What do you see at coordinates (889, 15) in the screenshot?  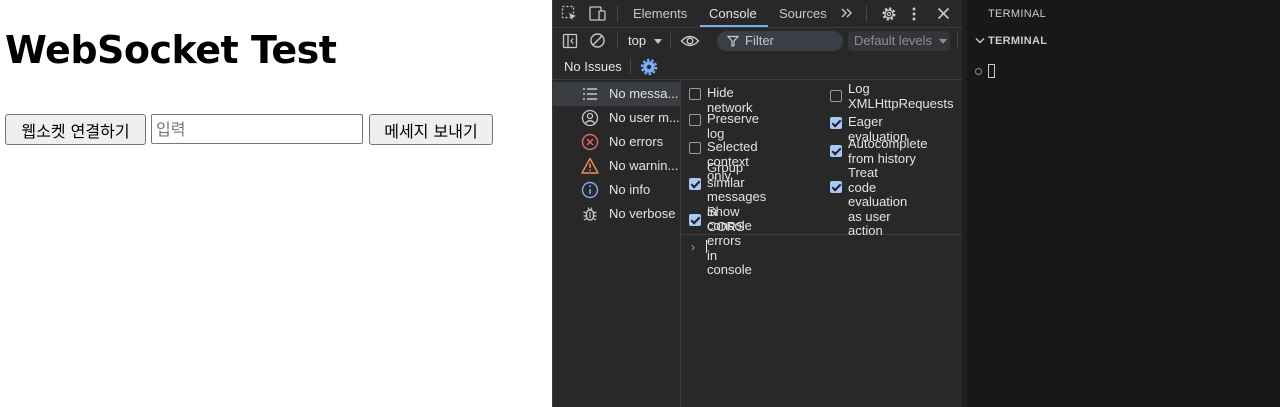 I see `settings-gear-icon` at bounding box center [889, 15].